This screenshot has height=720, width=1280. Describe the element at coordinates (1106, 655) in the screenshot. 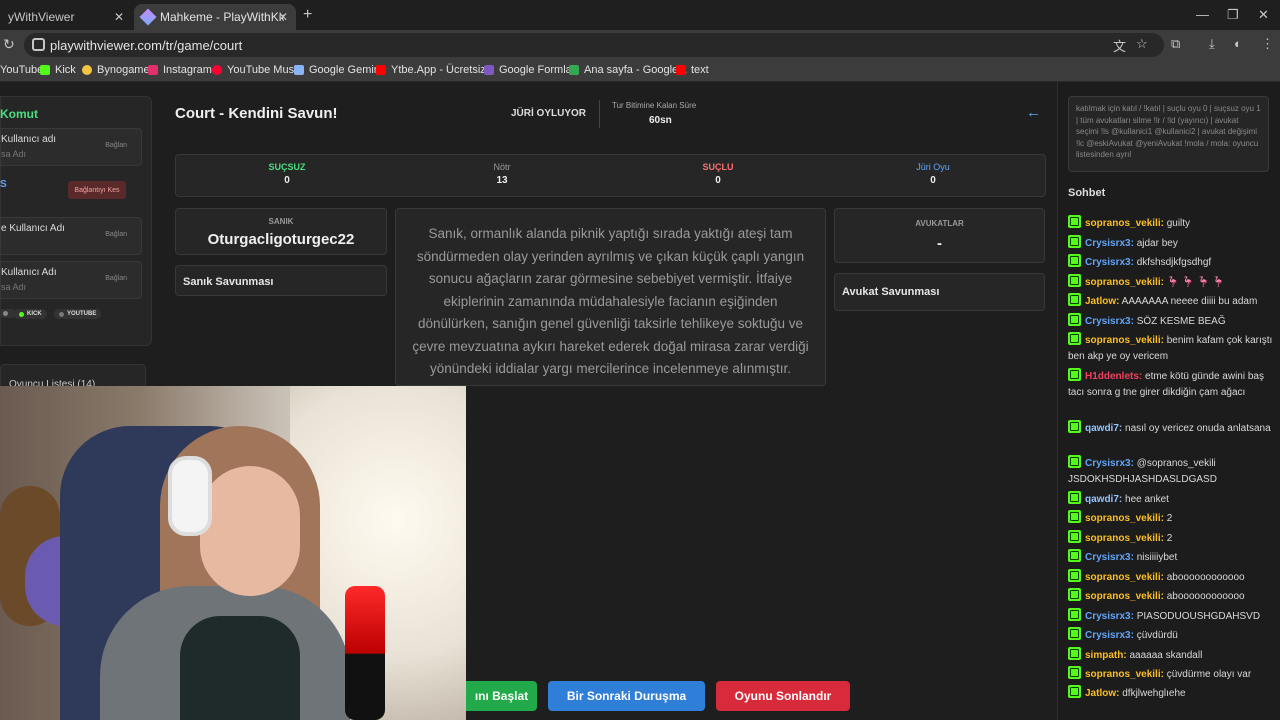

I see `chat-username: simpath:` at that location.